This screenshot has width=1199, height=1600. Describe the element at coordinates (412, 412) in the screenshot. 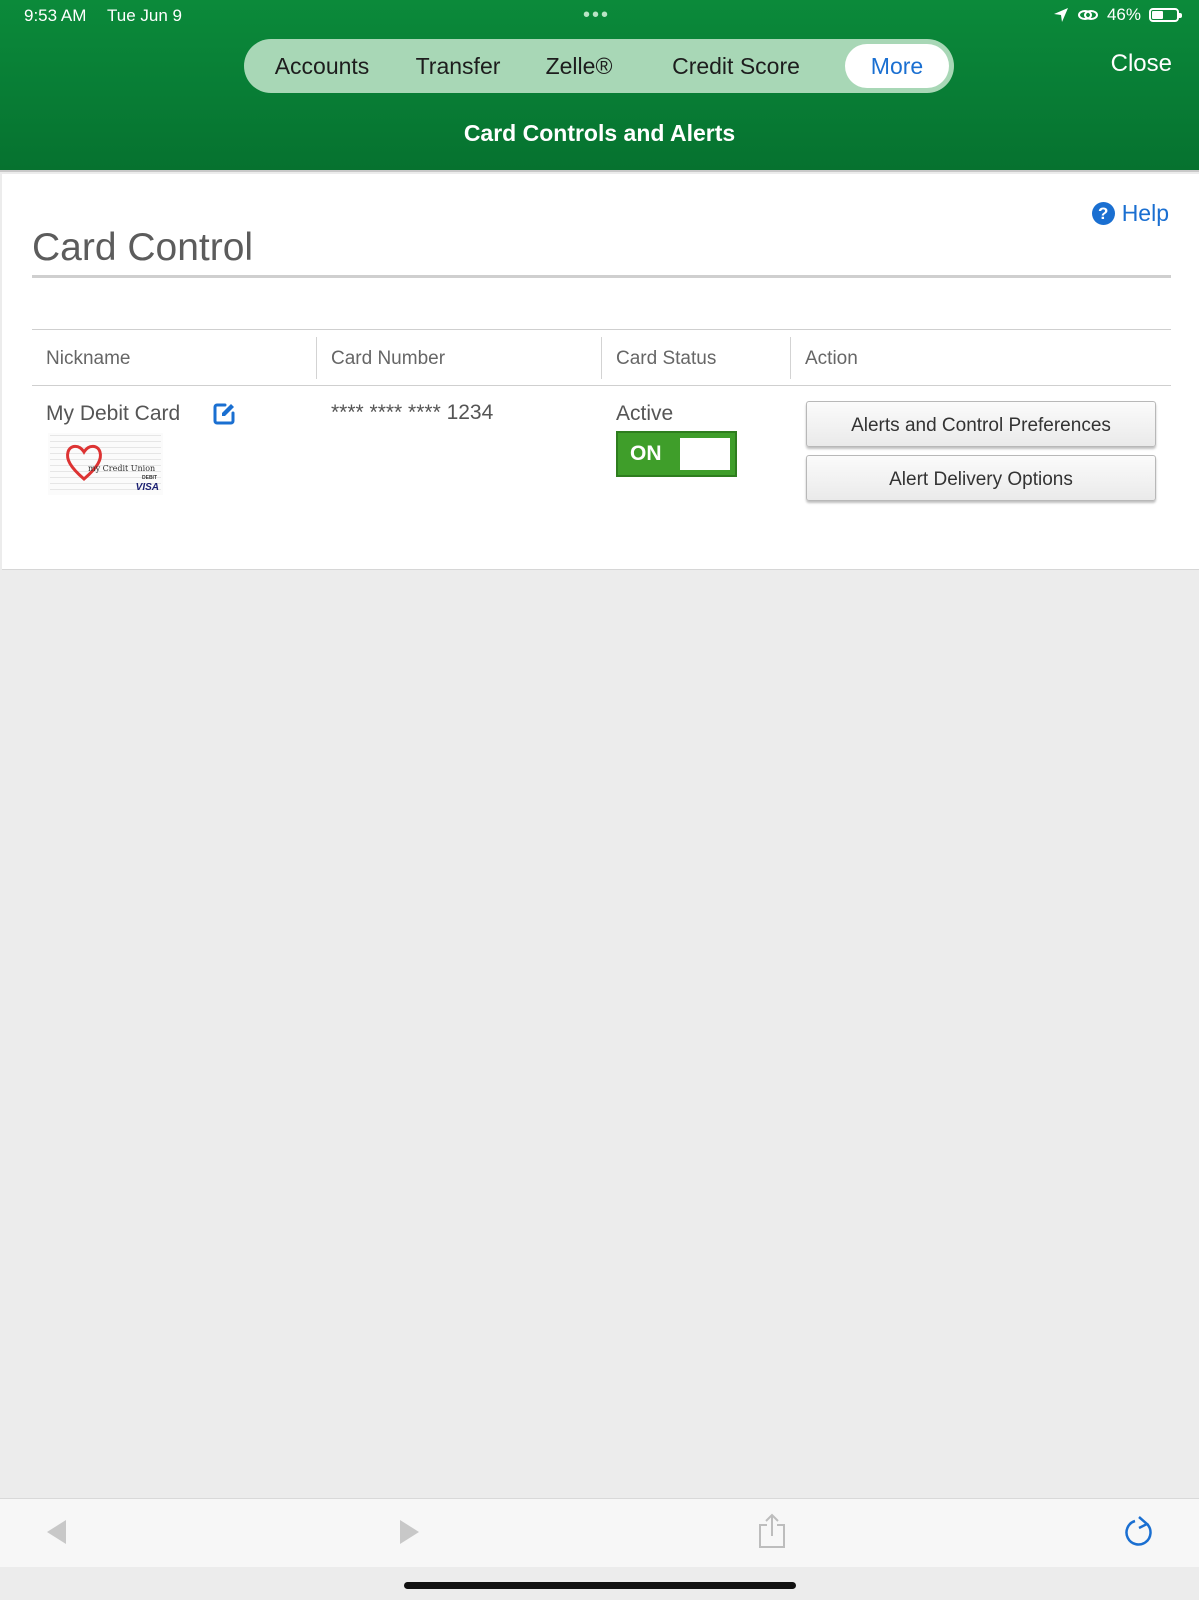

I see `card-number: **** **** **** 1234` at that location.